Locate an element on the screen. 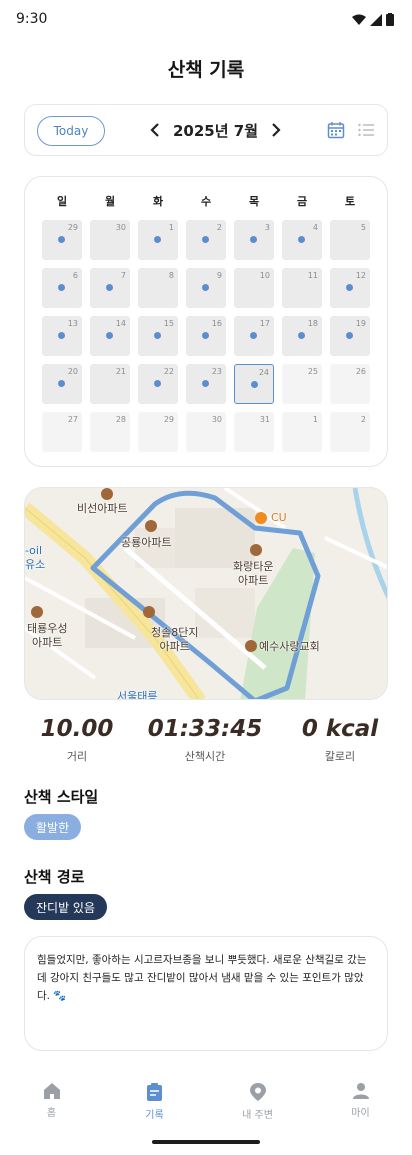  calendar-day: 6 is located at coordinates (62, 288).